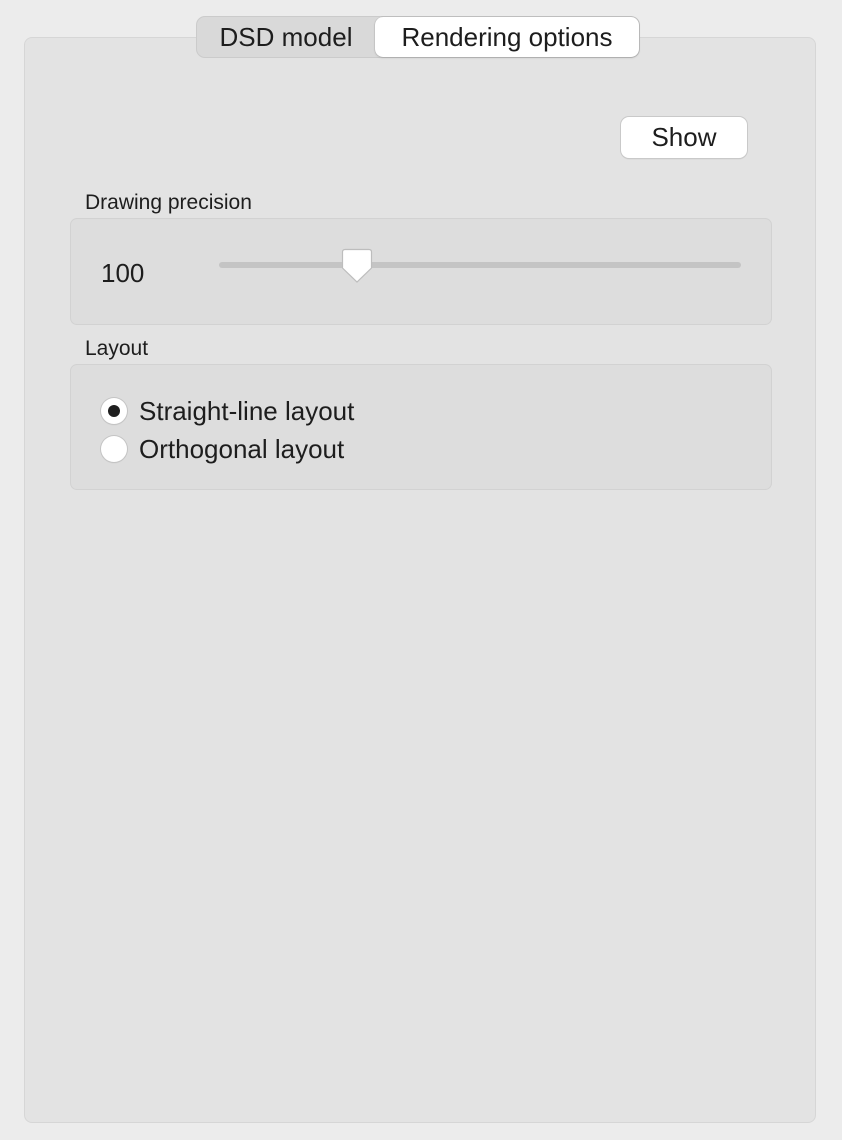  What do you see at coordinates (242, 449) in the screenshot?
I see `orthogonal-layout-label: Orthogonal layout` at bounding box center [242, 449].